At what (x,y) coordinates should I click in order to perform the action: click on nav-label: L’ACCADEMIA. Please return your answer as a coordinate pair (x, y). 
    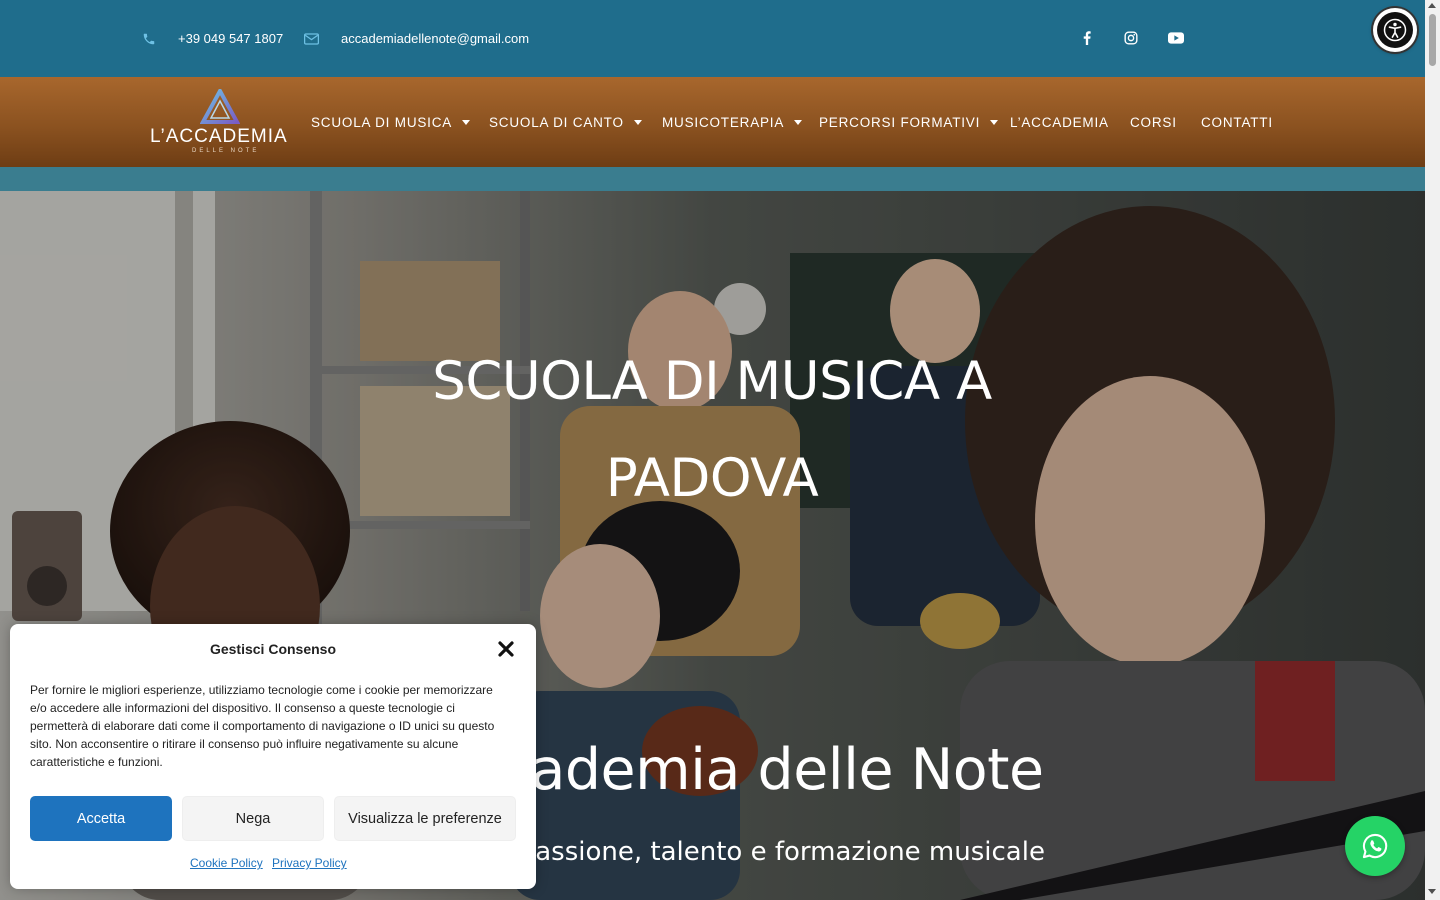
    Looking at the image, I should click on (1059, 122).